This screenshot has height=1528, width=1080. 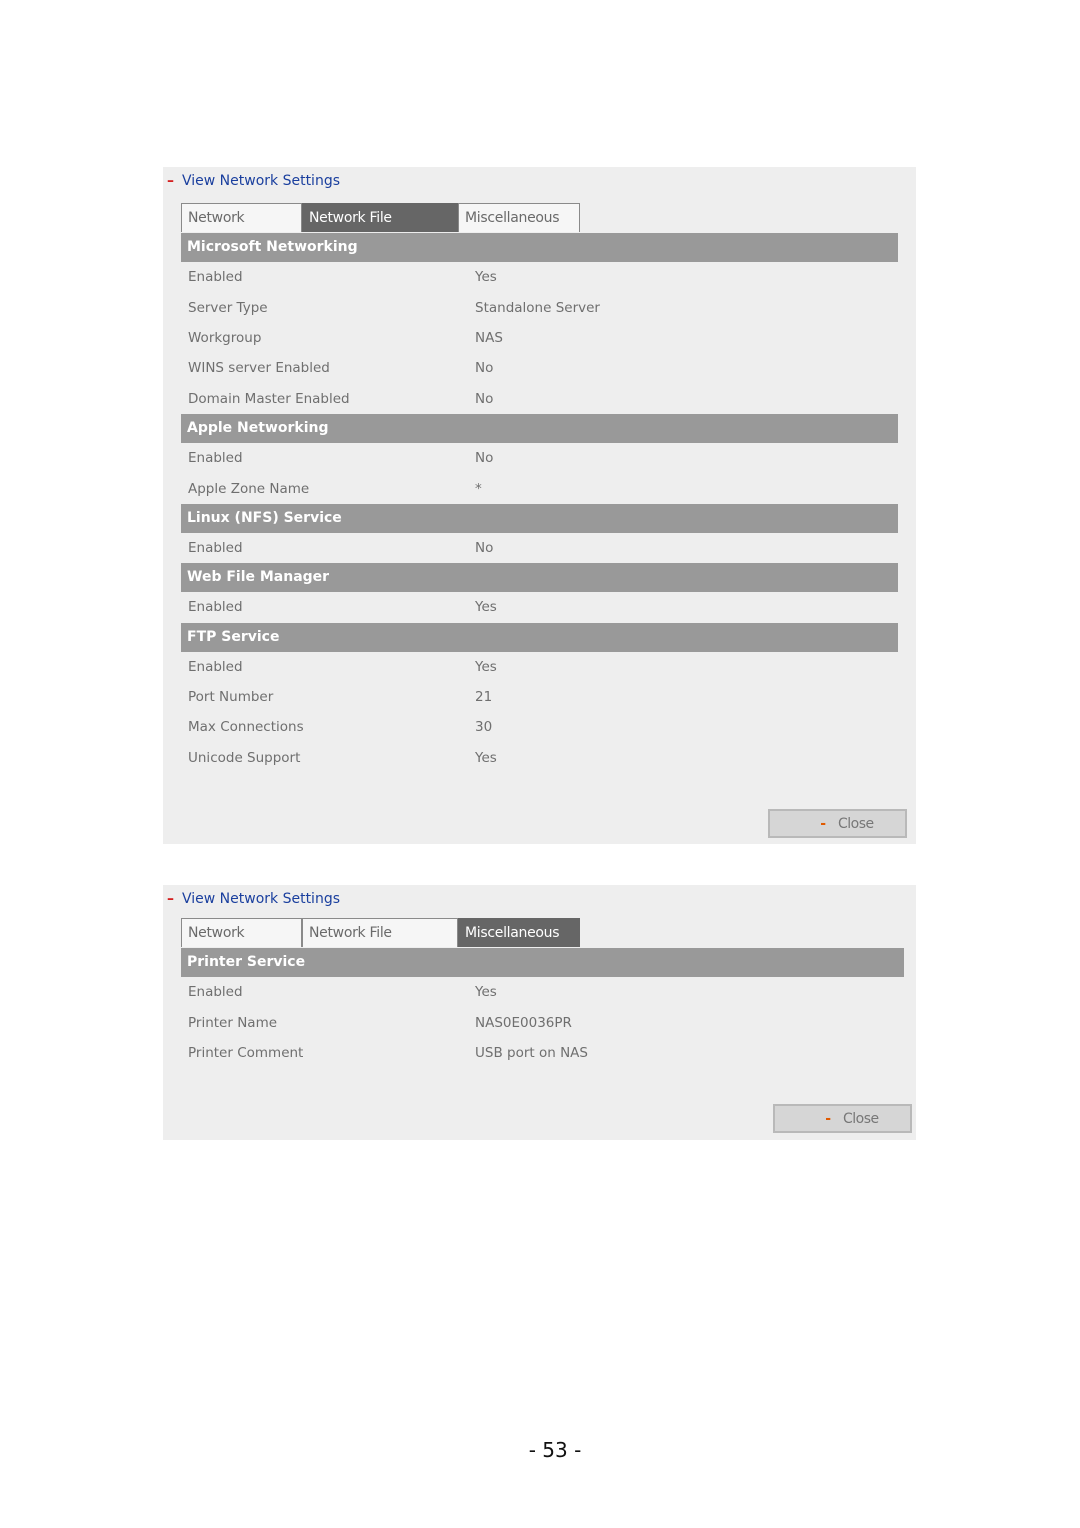 I want to click on setting-row: Apple Zone Name *, so click(x=539, y=488).